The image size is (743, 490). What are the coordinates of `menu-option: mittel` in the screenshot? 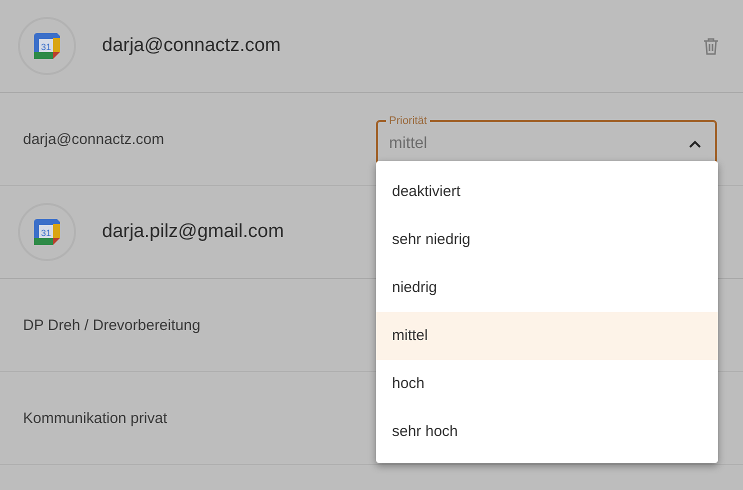 It's located at (547, 336).